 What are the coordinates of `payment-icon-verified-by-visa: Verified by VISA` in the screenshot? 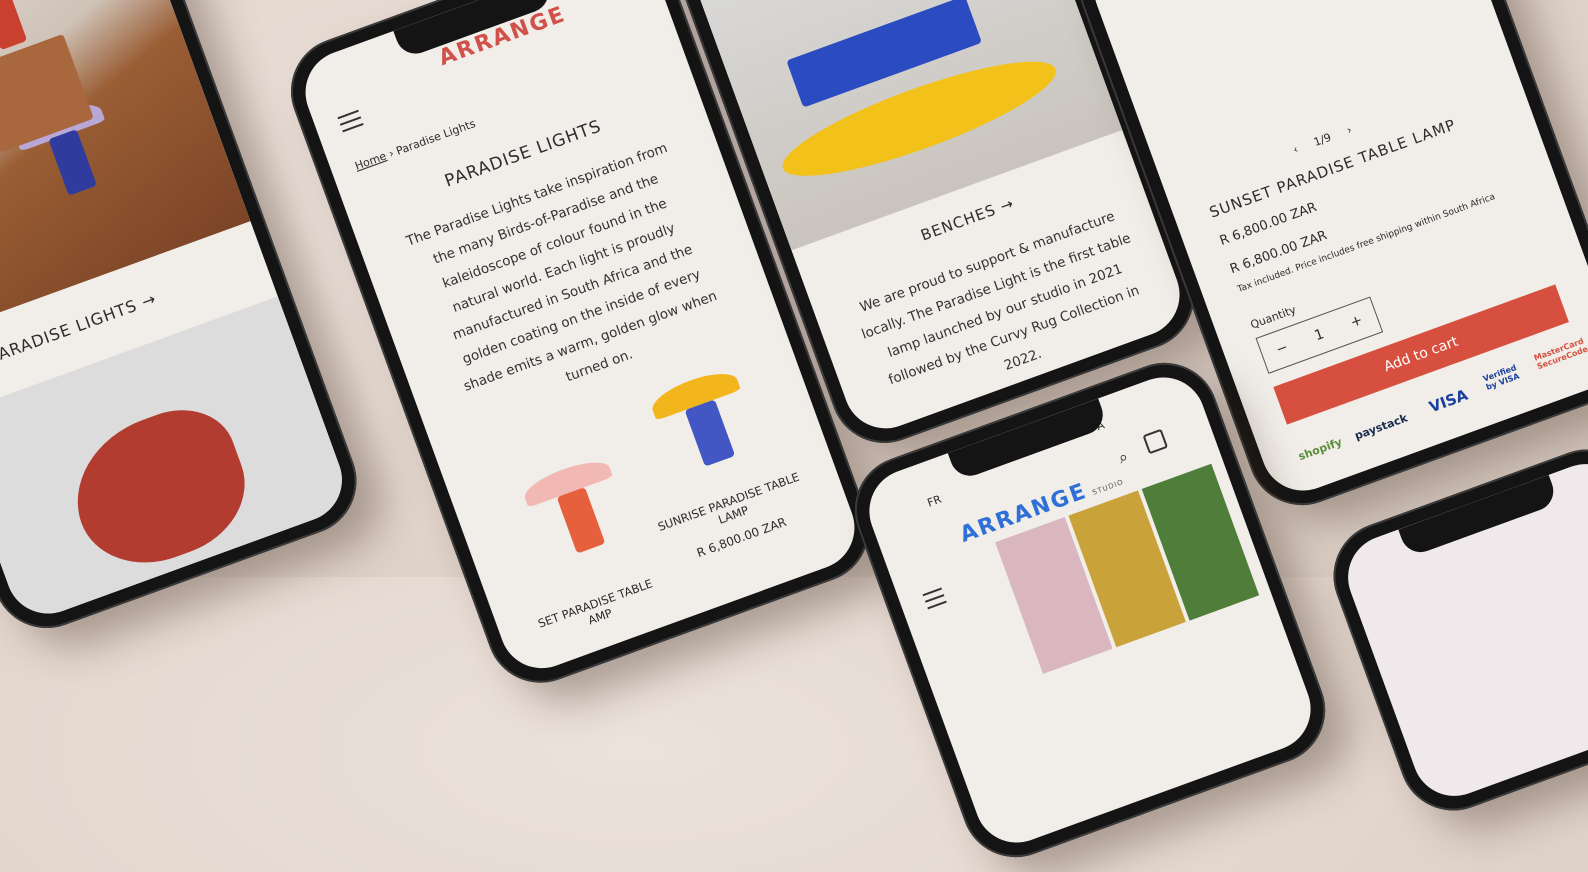 It's located at (1501, 377).